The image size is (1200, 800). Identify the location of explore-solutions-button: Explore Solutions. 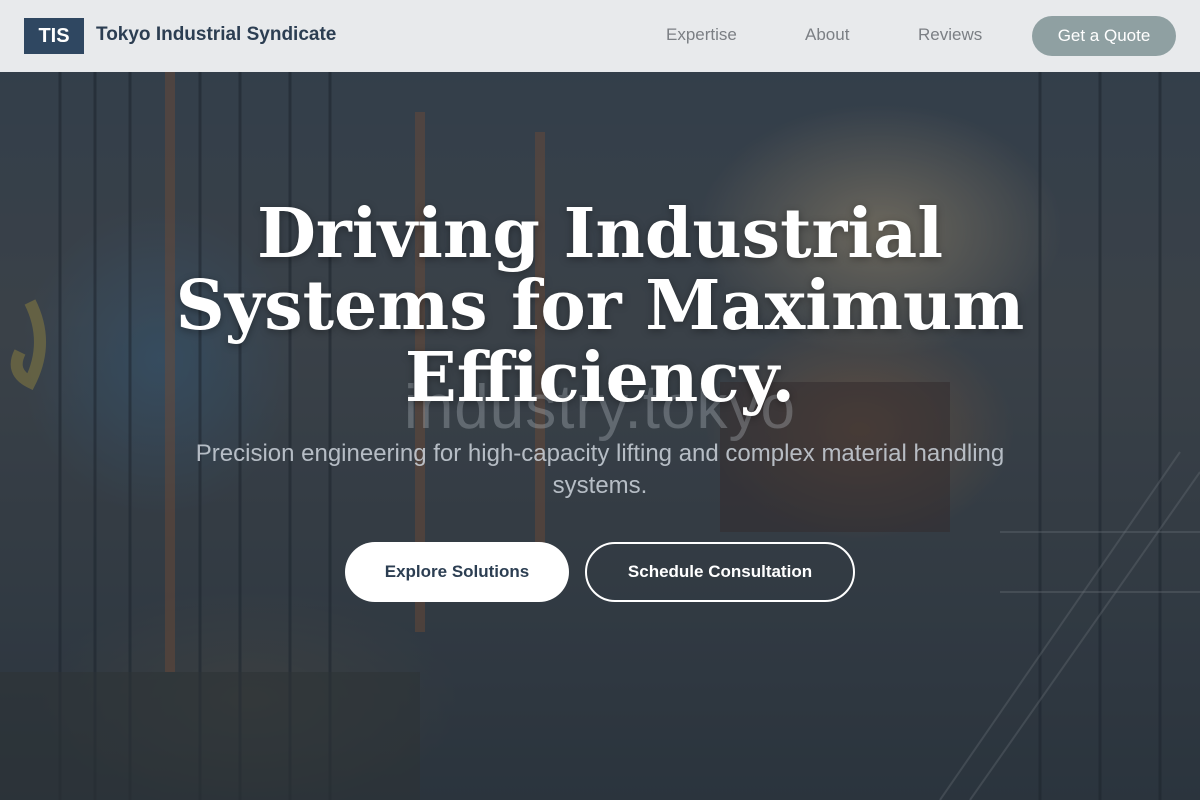
(457, 572).